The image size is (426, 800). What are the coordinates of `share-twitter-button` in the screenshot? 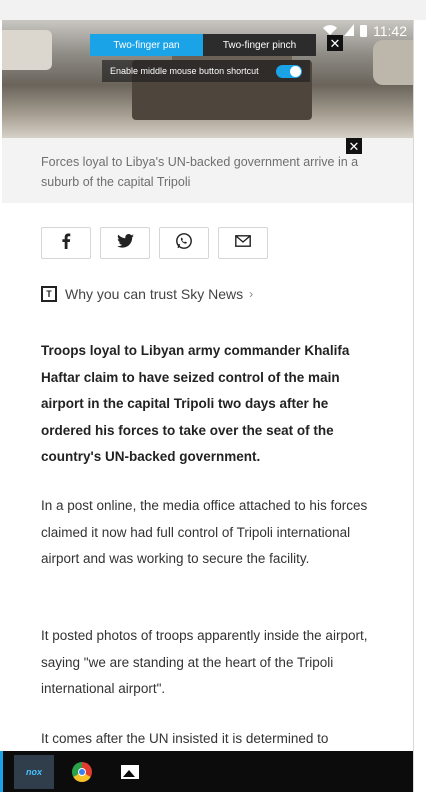 It's located at (125, 243).